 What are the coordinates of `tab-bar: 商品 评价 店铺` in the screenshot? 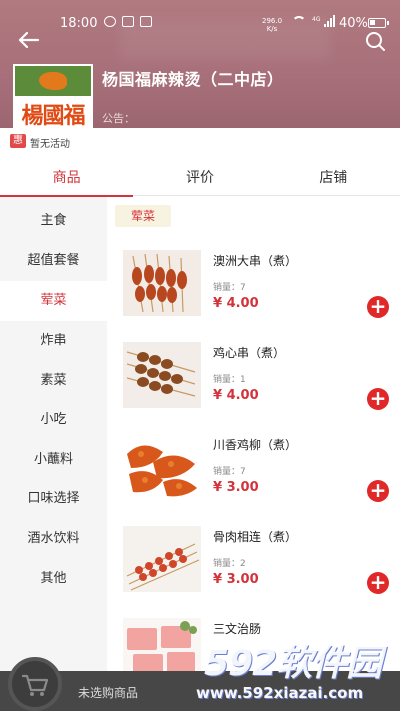 It's located at (200, 180).